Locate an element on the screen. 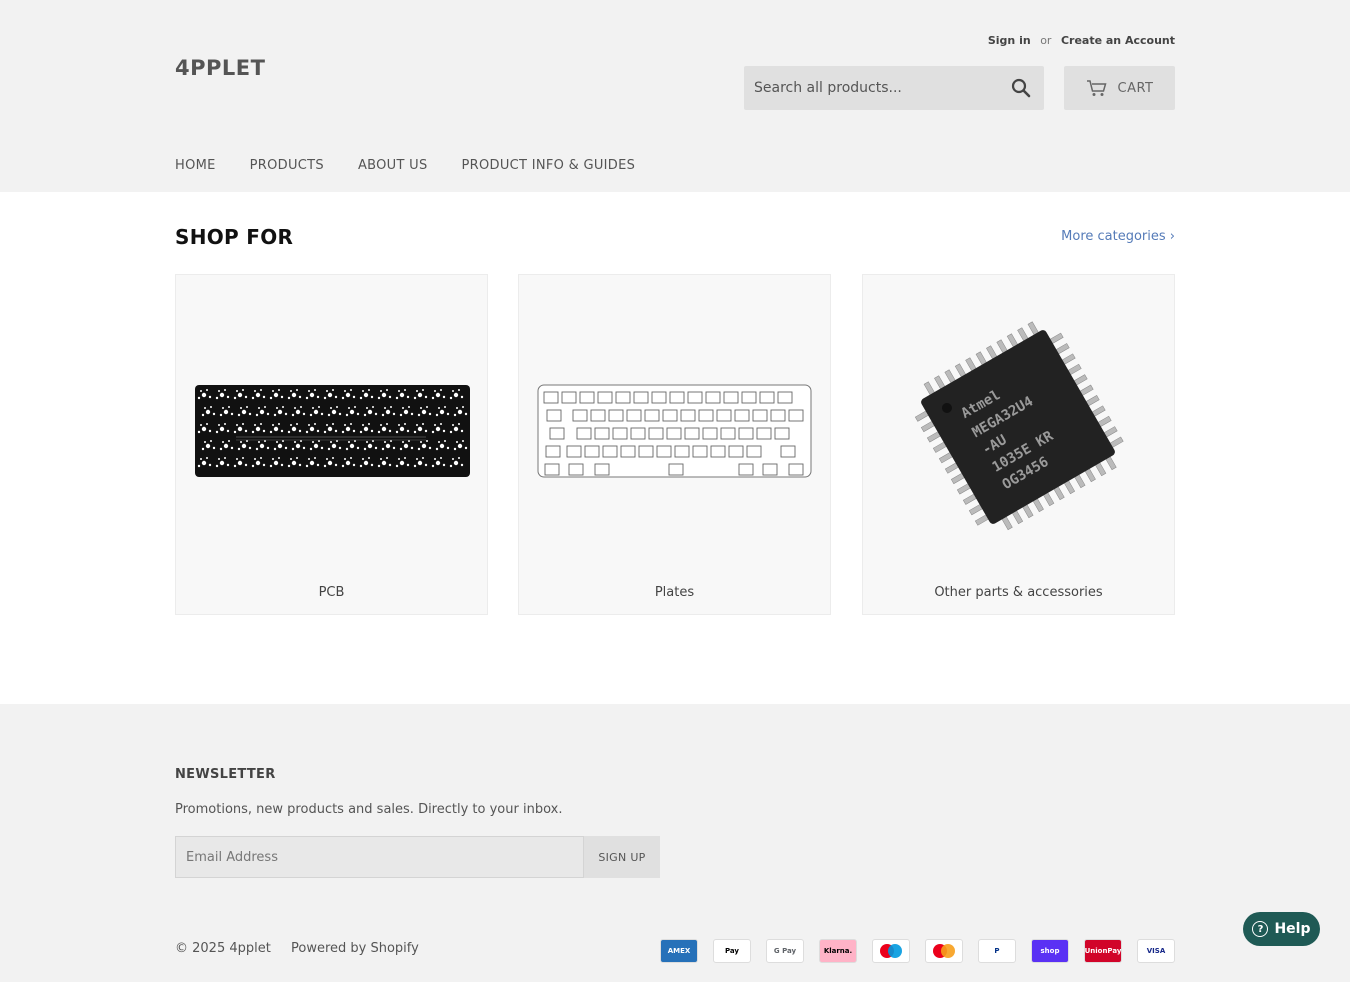  newsletter-title: NEWSLETTER is located at coordinates (225, 774).